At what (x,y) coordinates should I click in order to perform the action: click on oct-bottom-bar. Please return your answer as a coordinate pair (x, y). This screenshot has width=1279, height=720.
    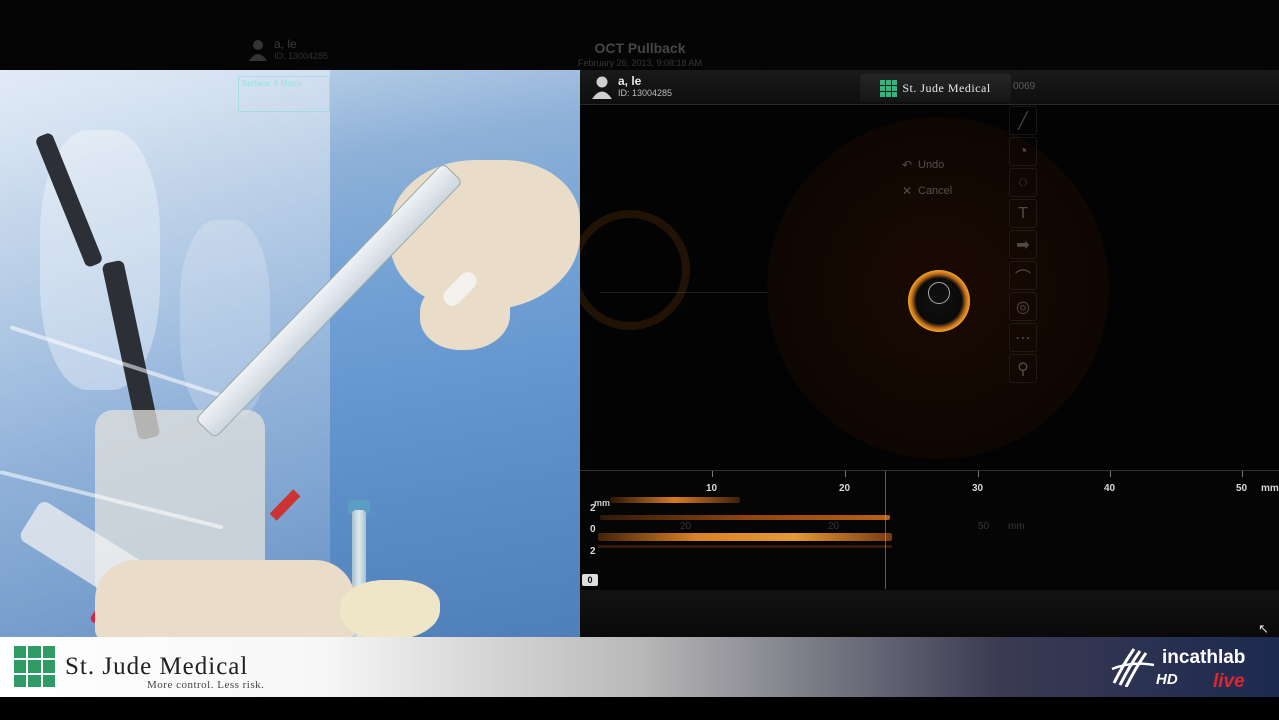
    Looking at the image, I should click on (929, 613).